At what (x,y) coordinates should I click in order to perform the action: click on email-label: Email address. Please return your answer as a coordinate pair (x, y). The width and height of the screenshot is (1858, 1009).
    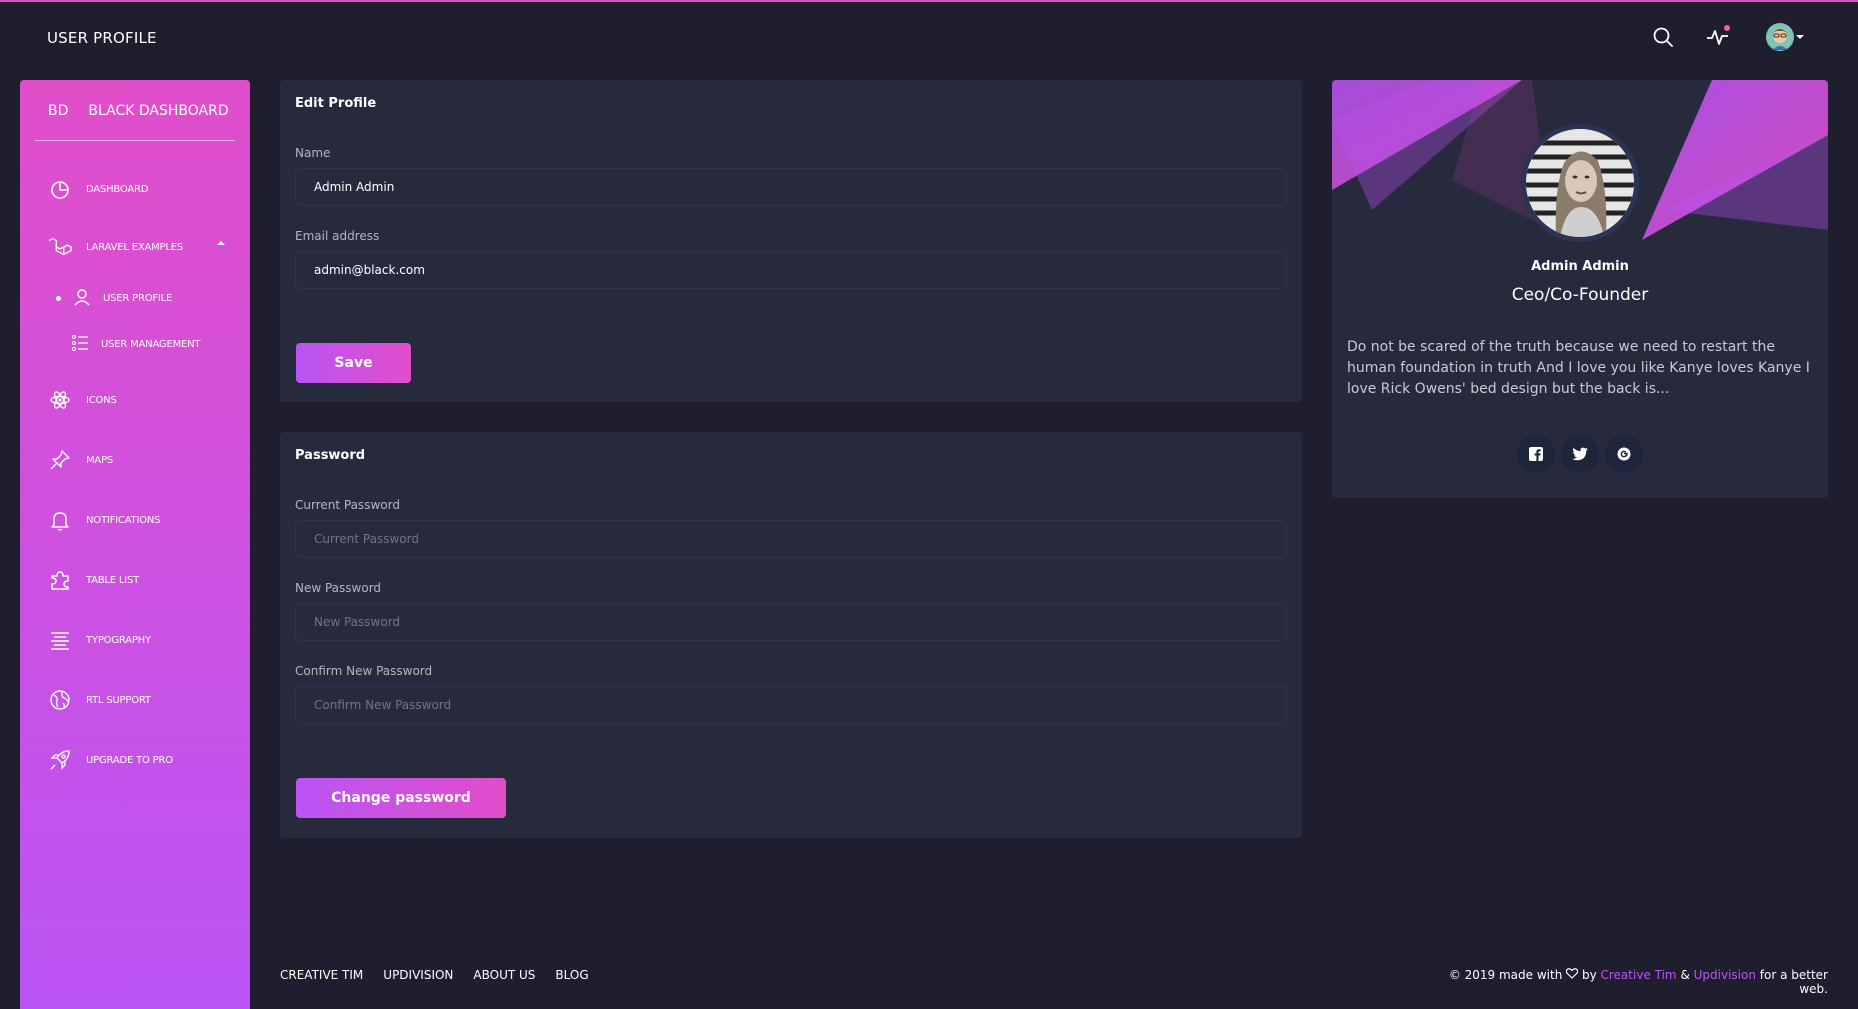
    Looking at the image, I should click on (337, 236).